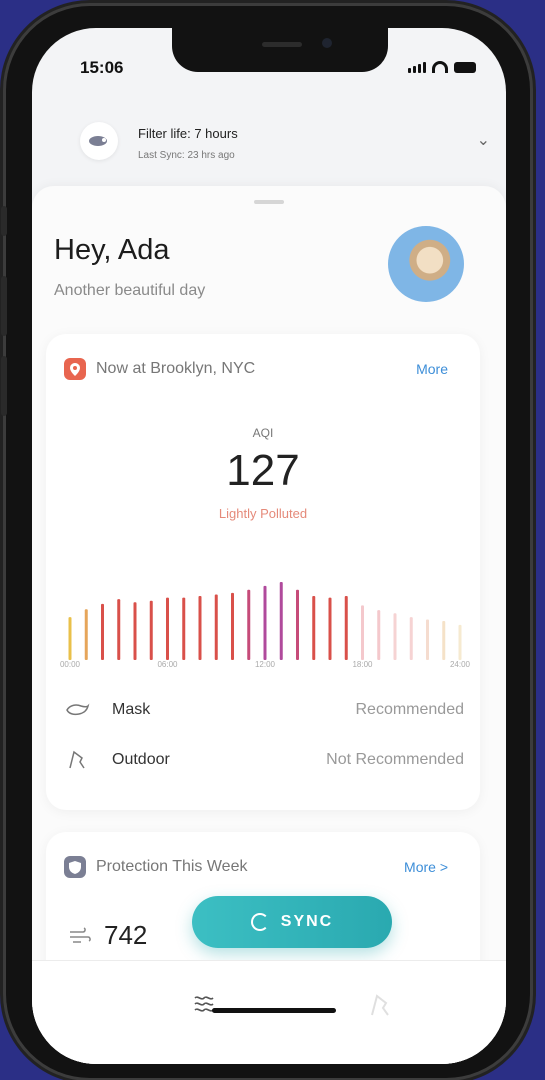  What do you see at coordinates (264, 761) in the screenshot?
I see `outdoor-row: Outdoor Not Recommended` at bounding box center [264, 761].